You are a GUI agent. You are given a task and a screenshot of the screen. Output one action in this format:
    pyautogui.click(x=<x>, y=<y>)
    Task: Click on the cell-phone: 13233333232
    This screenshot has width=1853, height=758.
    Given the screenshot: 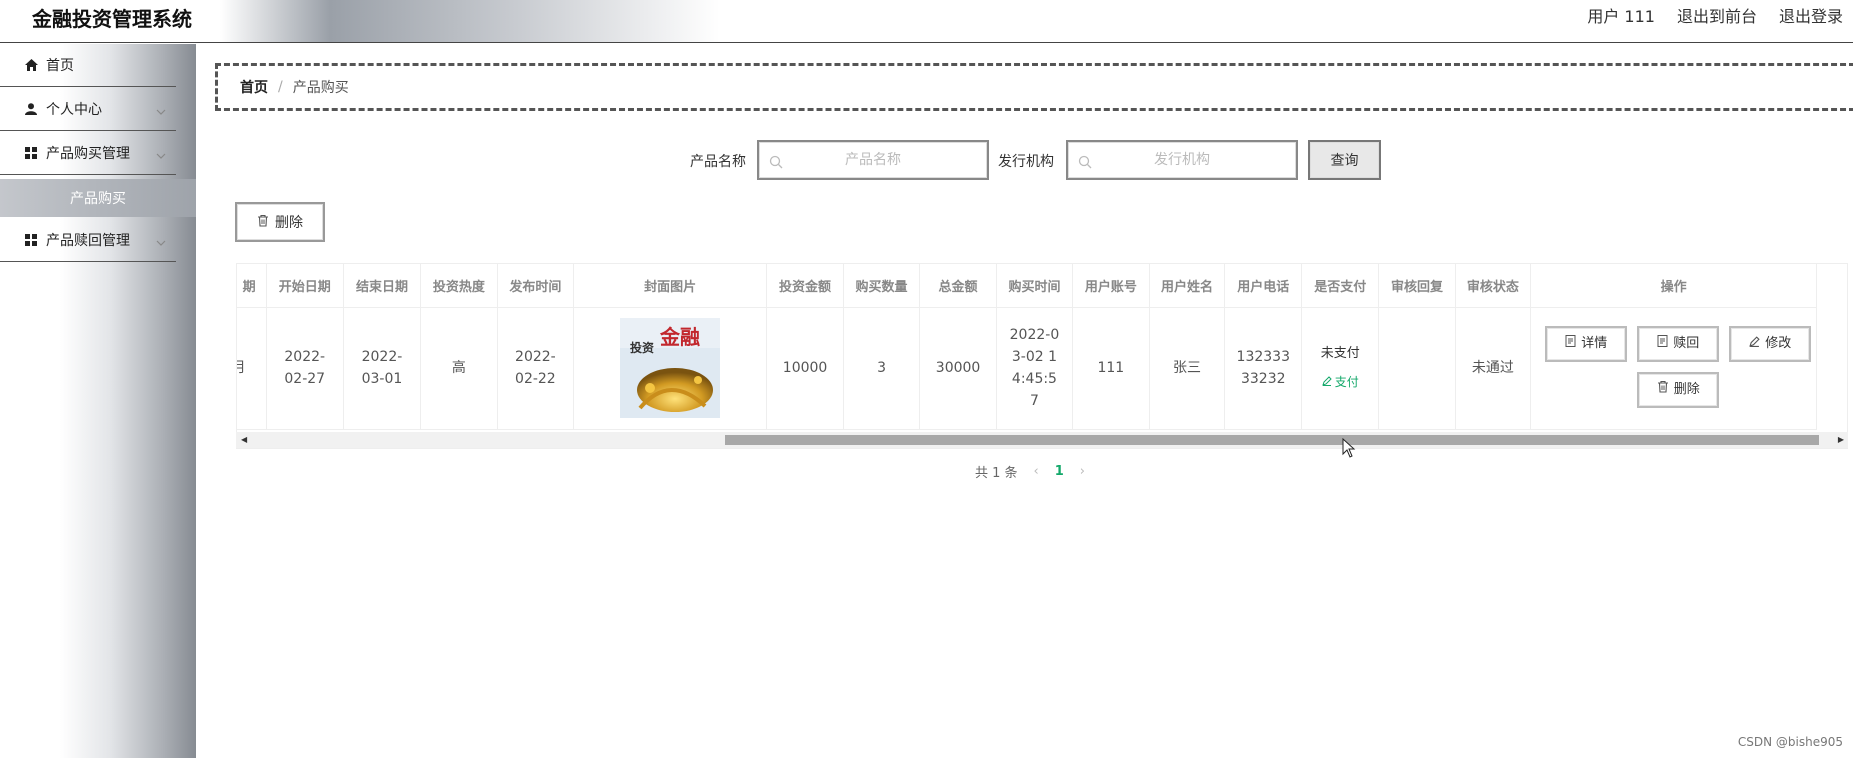 What is the action you would take?
    pyautogui.click(x=1263, y=368)
    